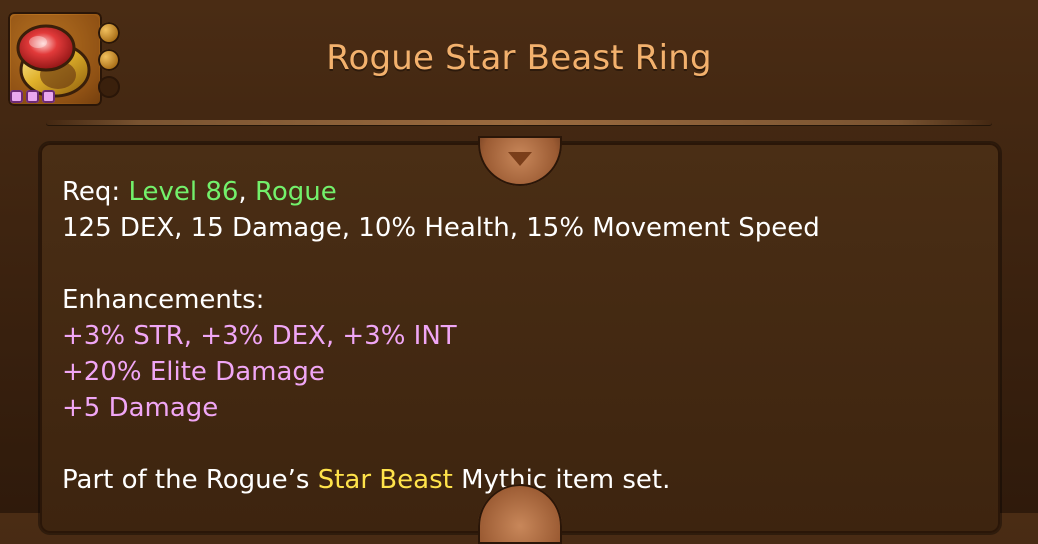  I want to click on set-info-prefix: Part of the Rogue’s, so click(186, 480).